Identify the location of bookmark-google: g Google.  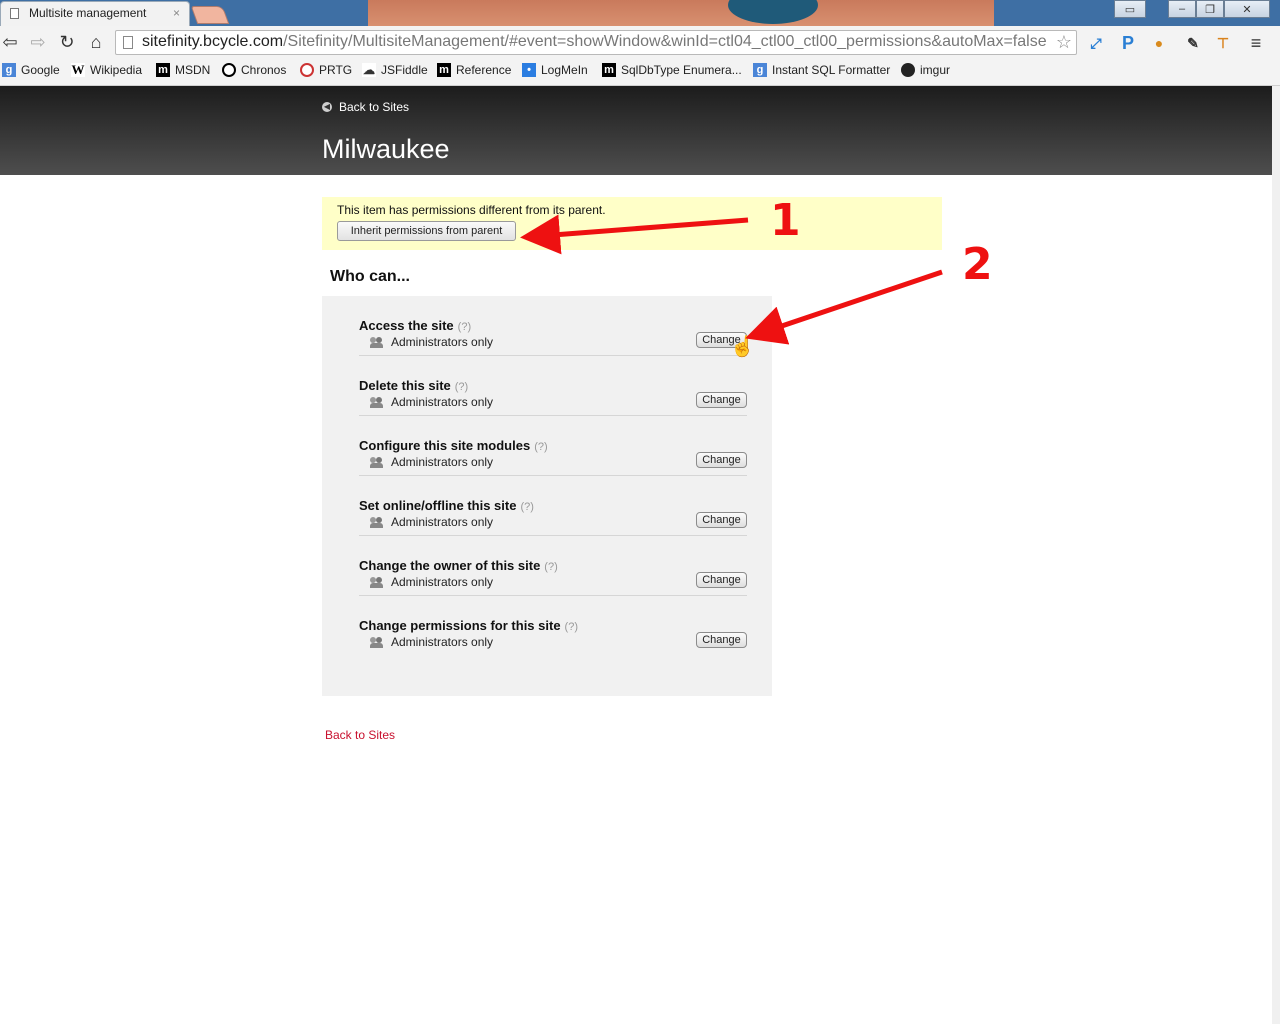
(31, 70).